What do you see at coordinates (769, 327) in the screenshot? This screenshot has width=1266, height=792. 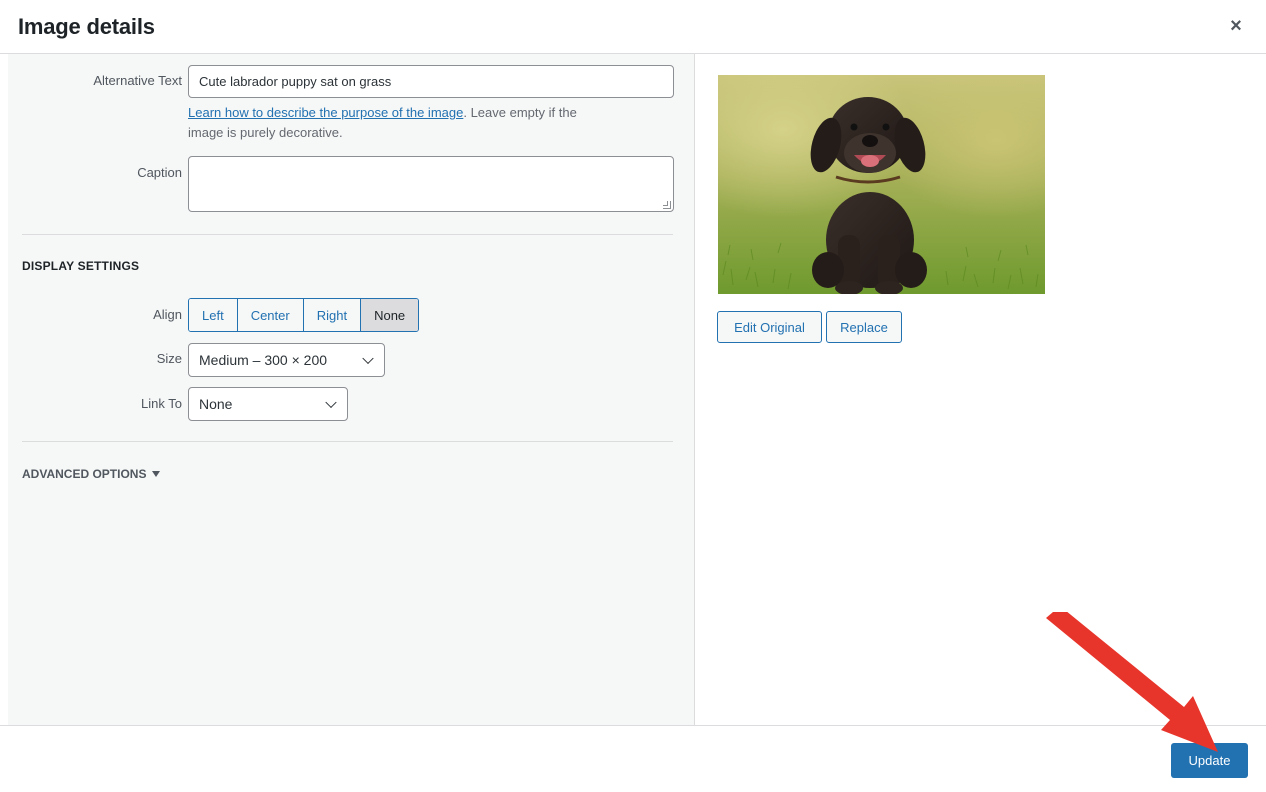 I see `edit-original-button: Edit Original` at bounding box center [769, 327].